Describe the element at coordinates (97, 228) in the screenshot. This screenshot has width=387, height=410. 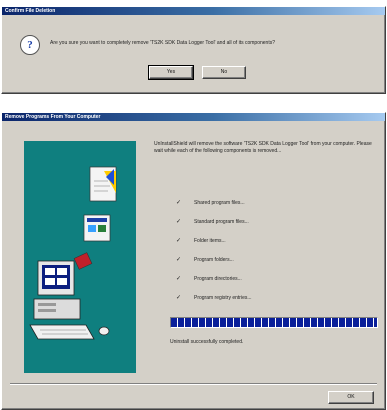
I see `window-document-icon` at that location.